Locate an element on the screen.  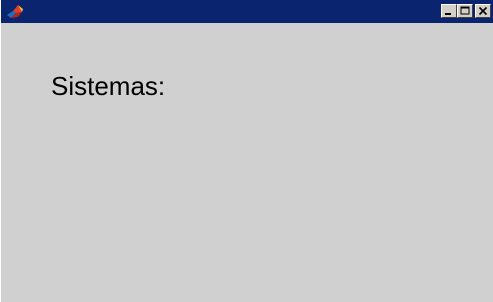
maximize-button is located at coordinates (465, 11).